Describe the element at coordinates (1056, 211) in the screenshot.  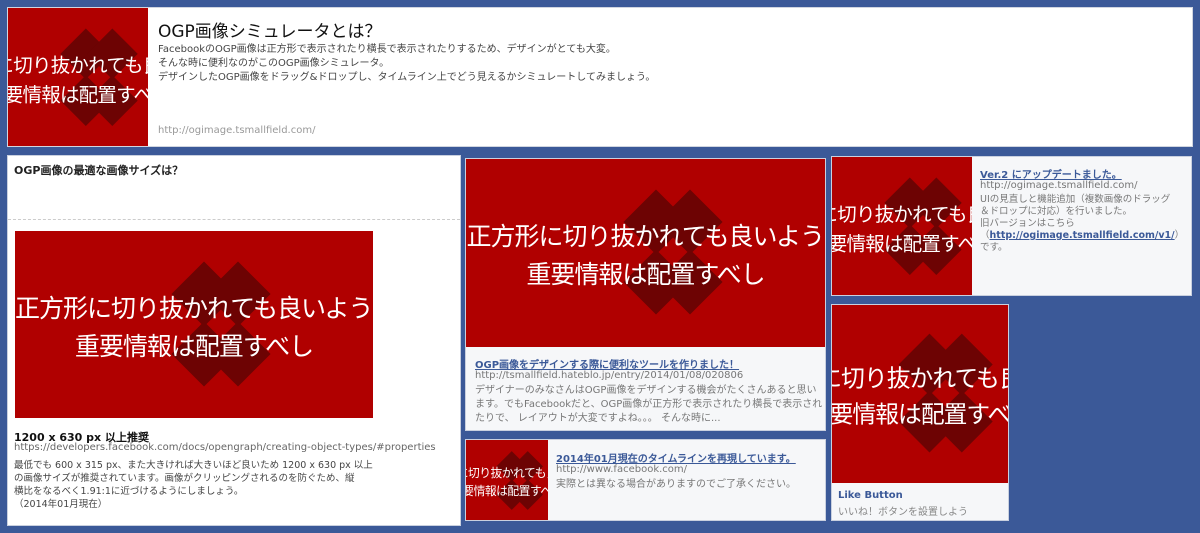
I see `update-desc-line: ＆ドロップに対応）を行いました。` at that location.